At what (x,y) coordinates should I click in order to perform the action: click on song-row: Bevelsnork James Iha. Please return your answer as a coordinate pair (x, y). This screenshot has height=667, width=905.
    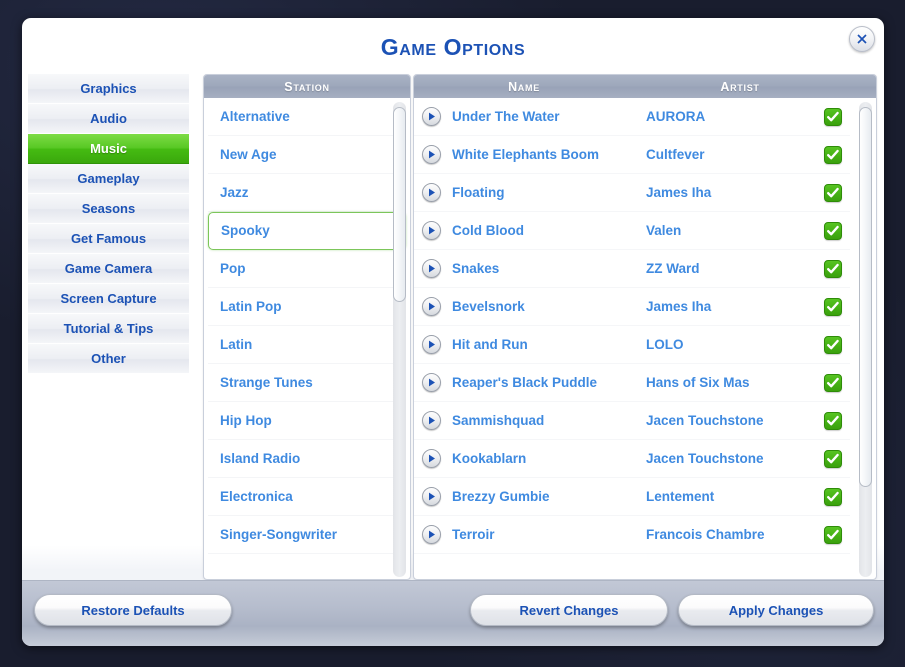
    Looking at the image, I should click on (632, 307).